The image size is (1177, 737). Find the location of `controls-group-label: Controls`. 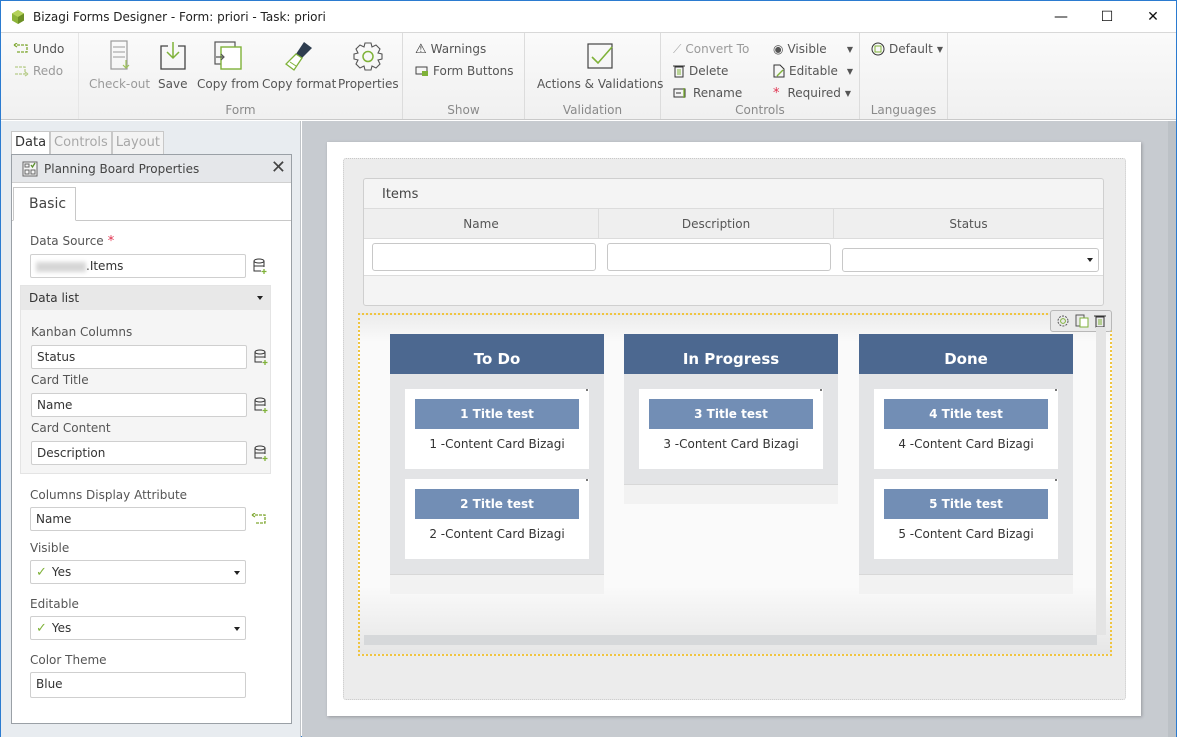

controls-group-label: Controls is located at coordinates (760, 110).